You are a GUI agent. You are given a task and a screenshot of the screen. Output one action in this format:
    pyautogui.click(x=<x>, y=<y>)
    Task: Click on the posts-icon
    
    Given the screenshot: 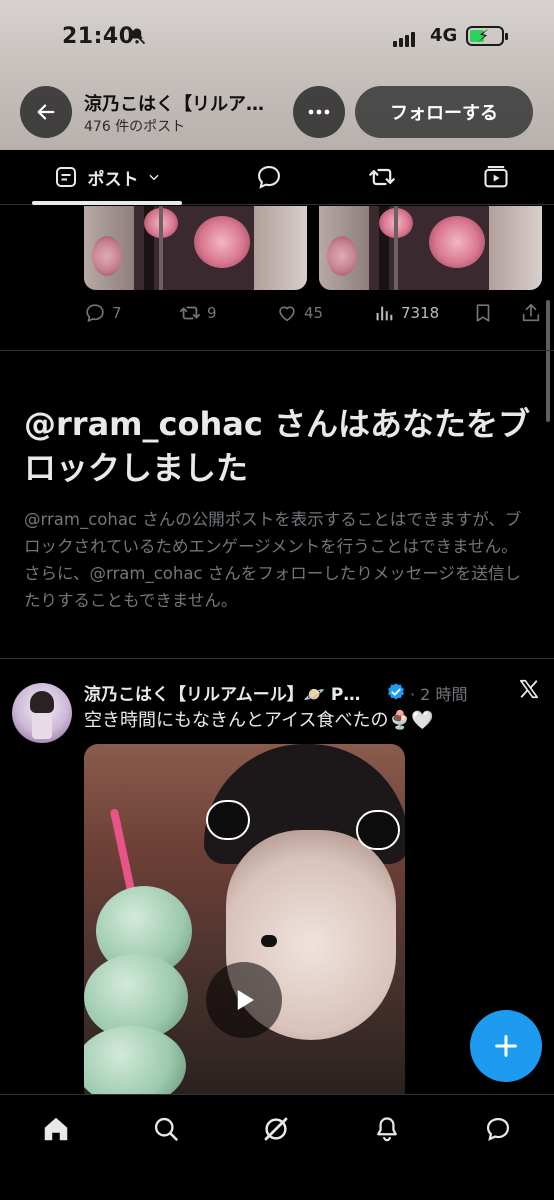 What is the action you would take?
    pyautogui.click(x=65, y=177)
    